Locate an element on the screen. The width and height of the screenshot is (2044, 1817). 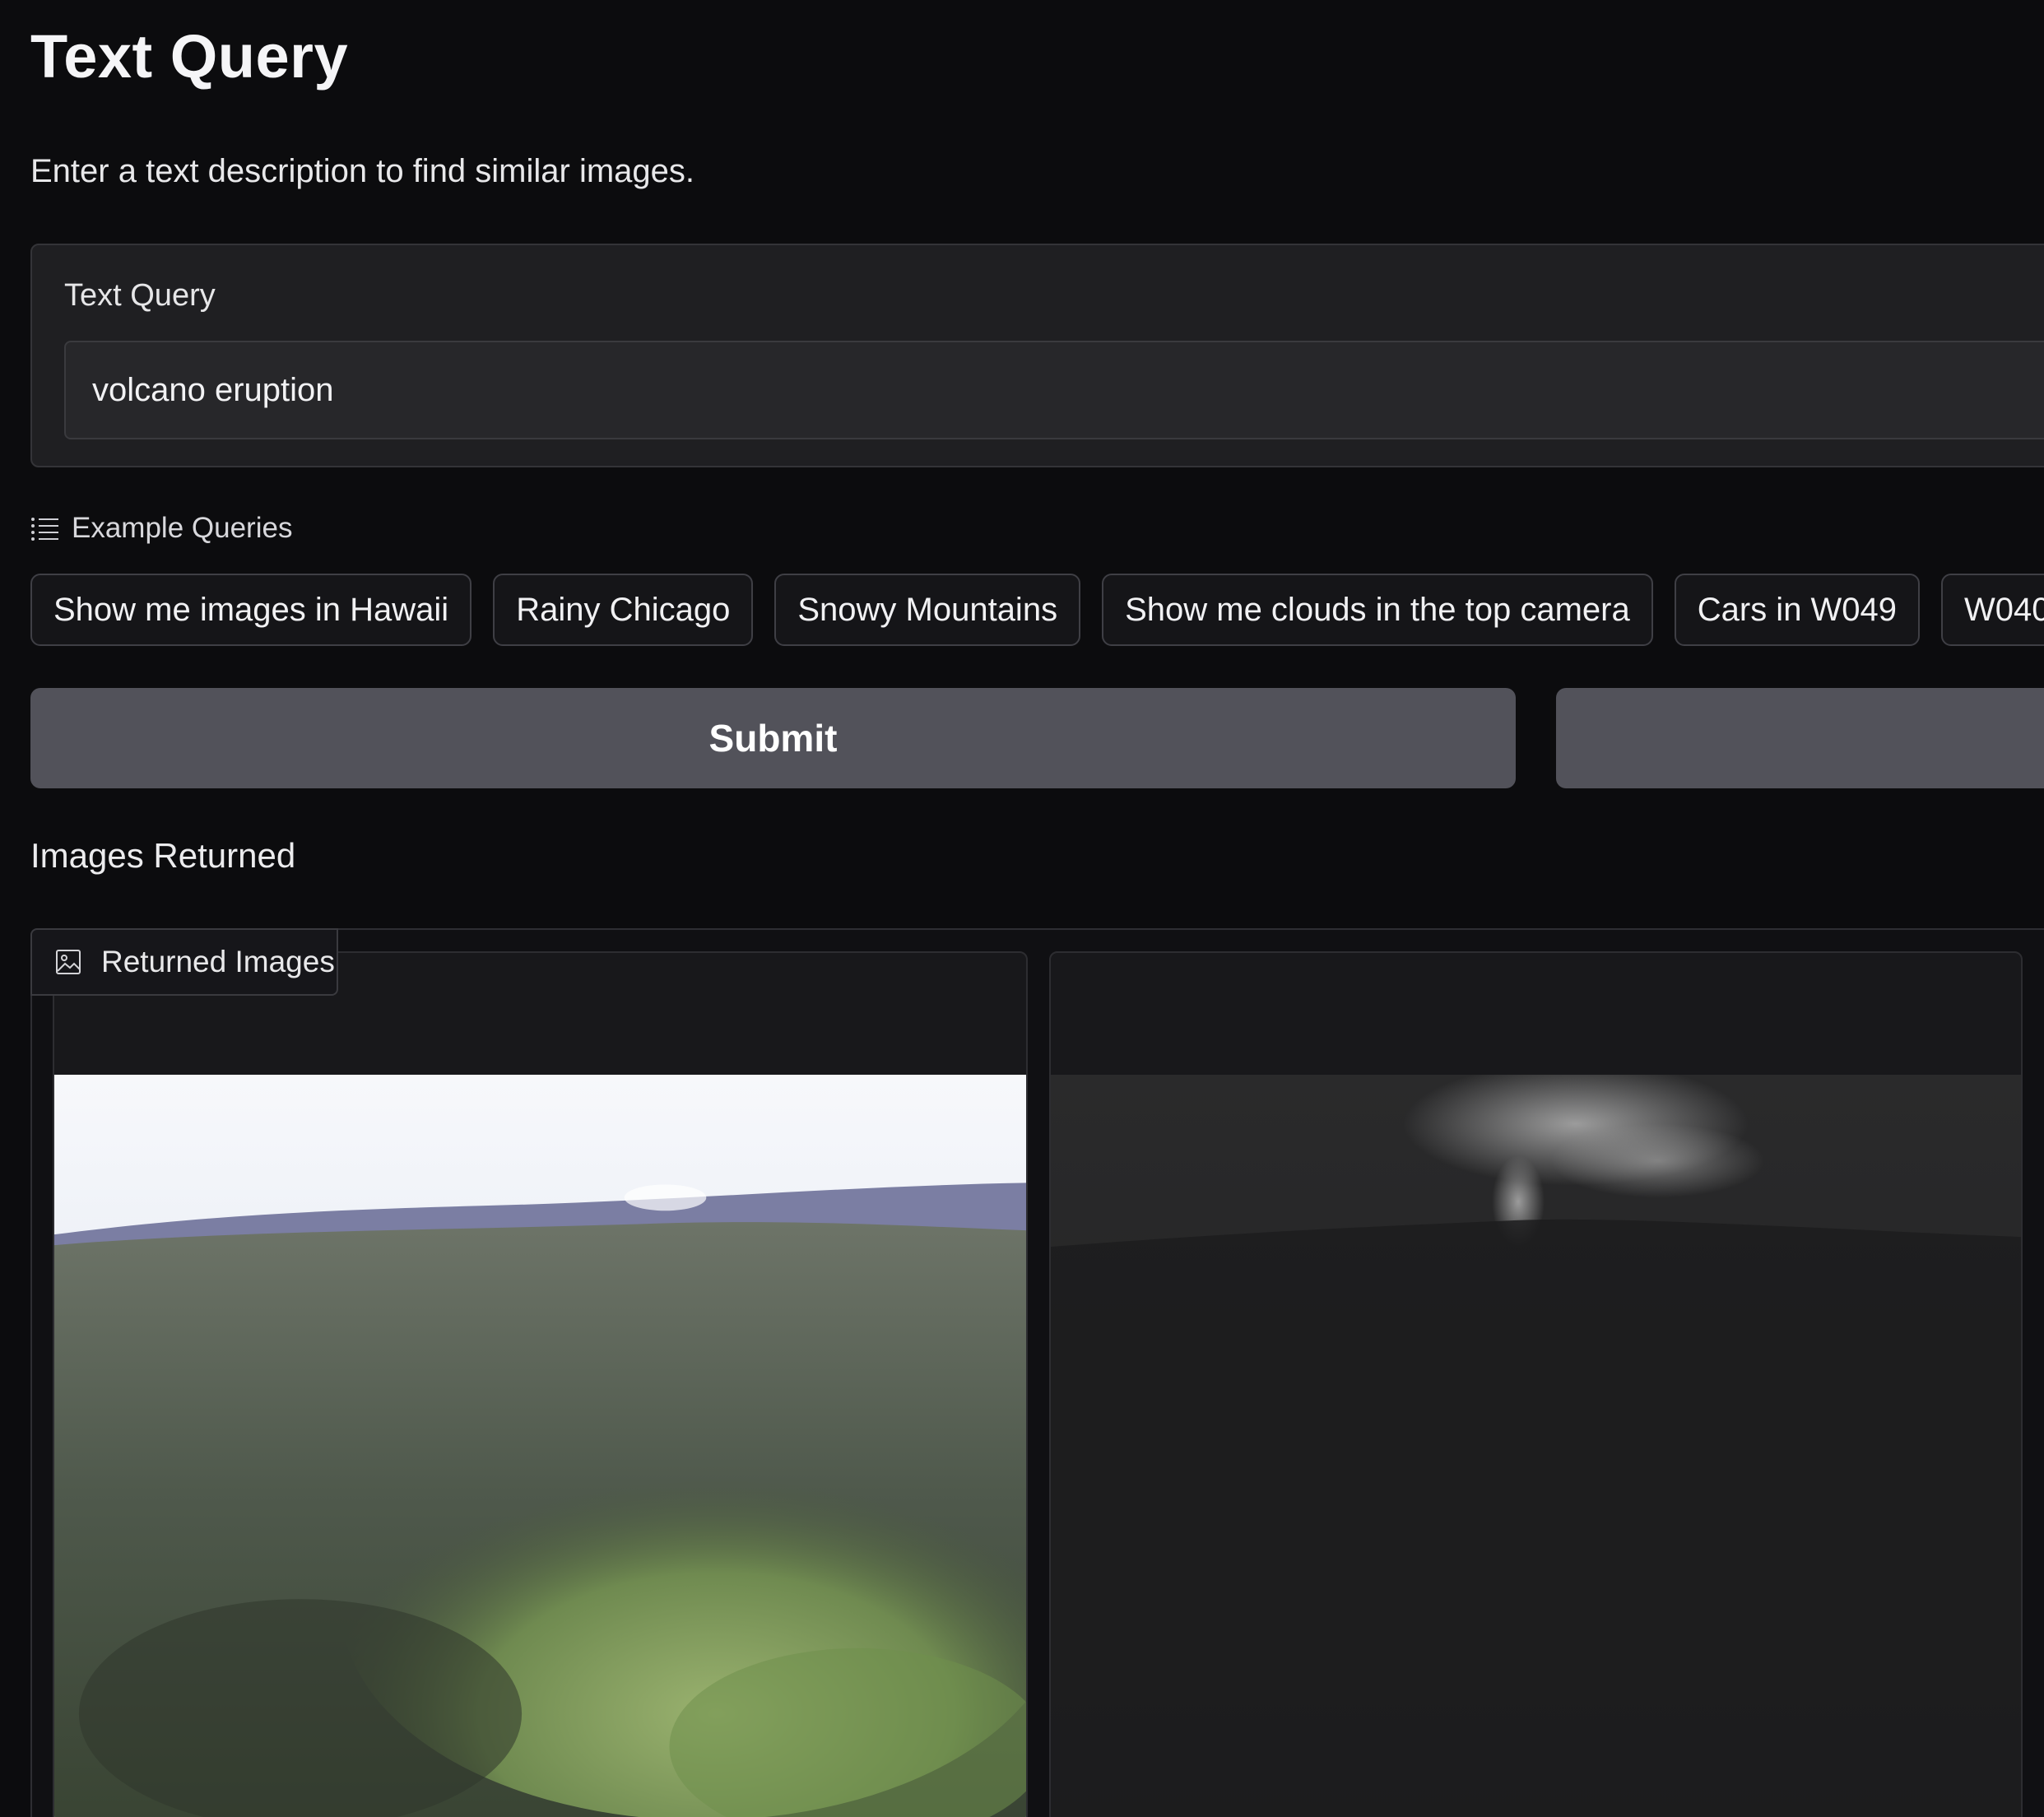
example-queries-header: Example Queries is located at coordinates (161, 528).